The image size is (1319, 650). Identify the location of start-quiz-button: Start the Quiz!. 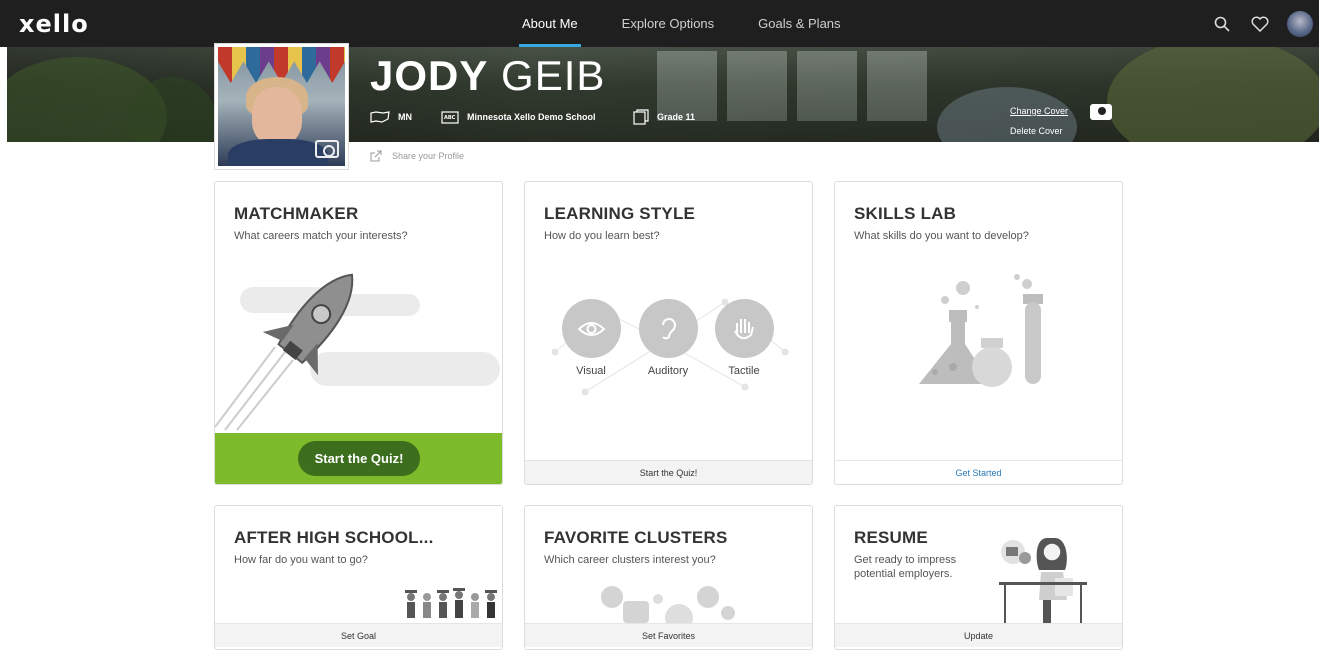
(359, 458).